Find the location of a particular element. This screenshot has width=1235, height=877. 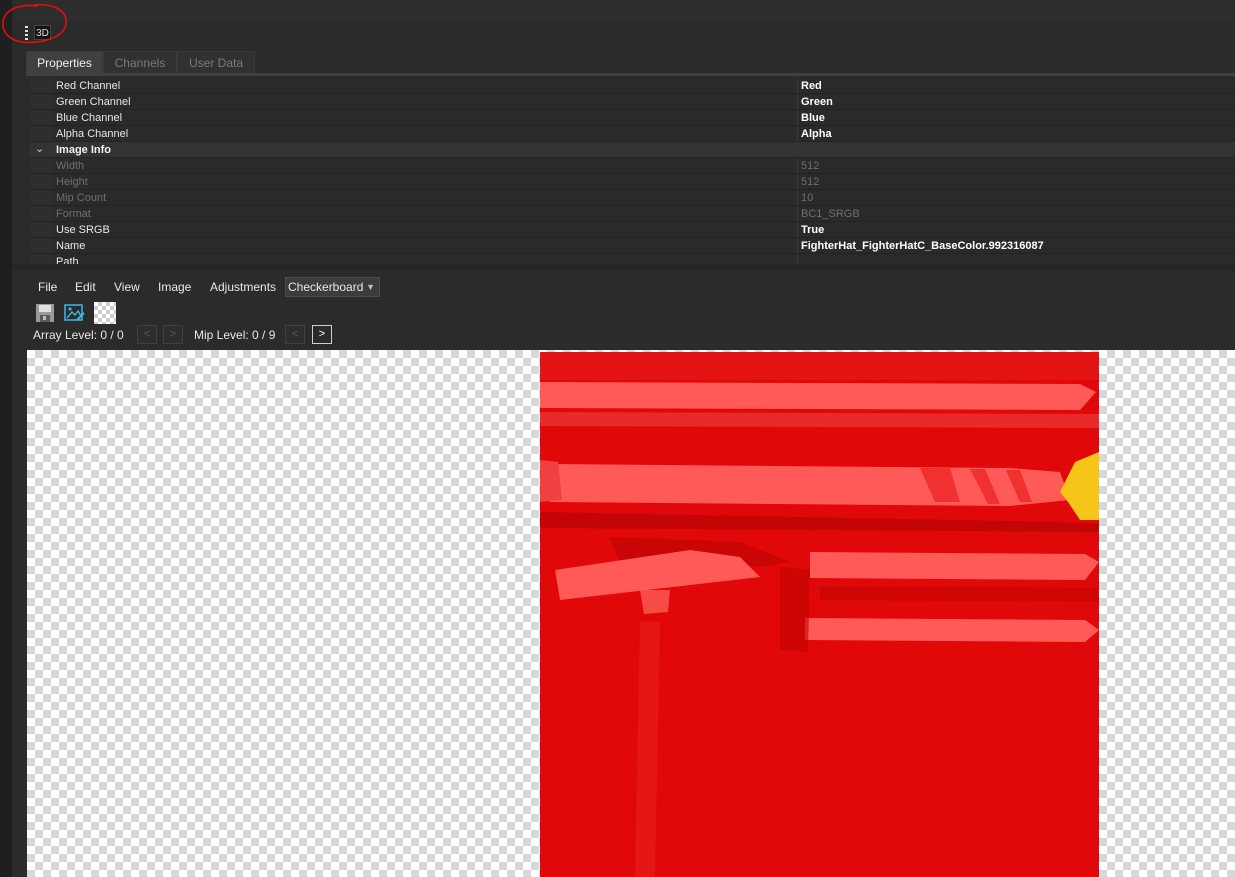

property-name: Mip Count is located at coordinates (81, 198).